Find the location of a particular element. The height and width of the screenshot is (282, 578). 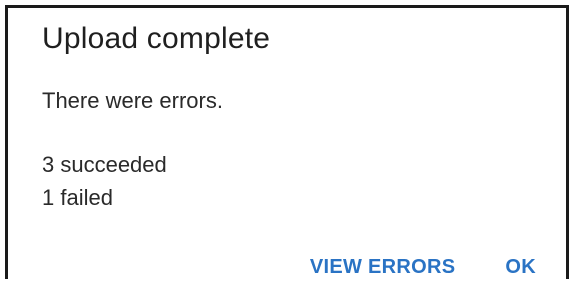

dialog-actions: VIEW ERRORS OK is located at coordinates (438, 267).